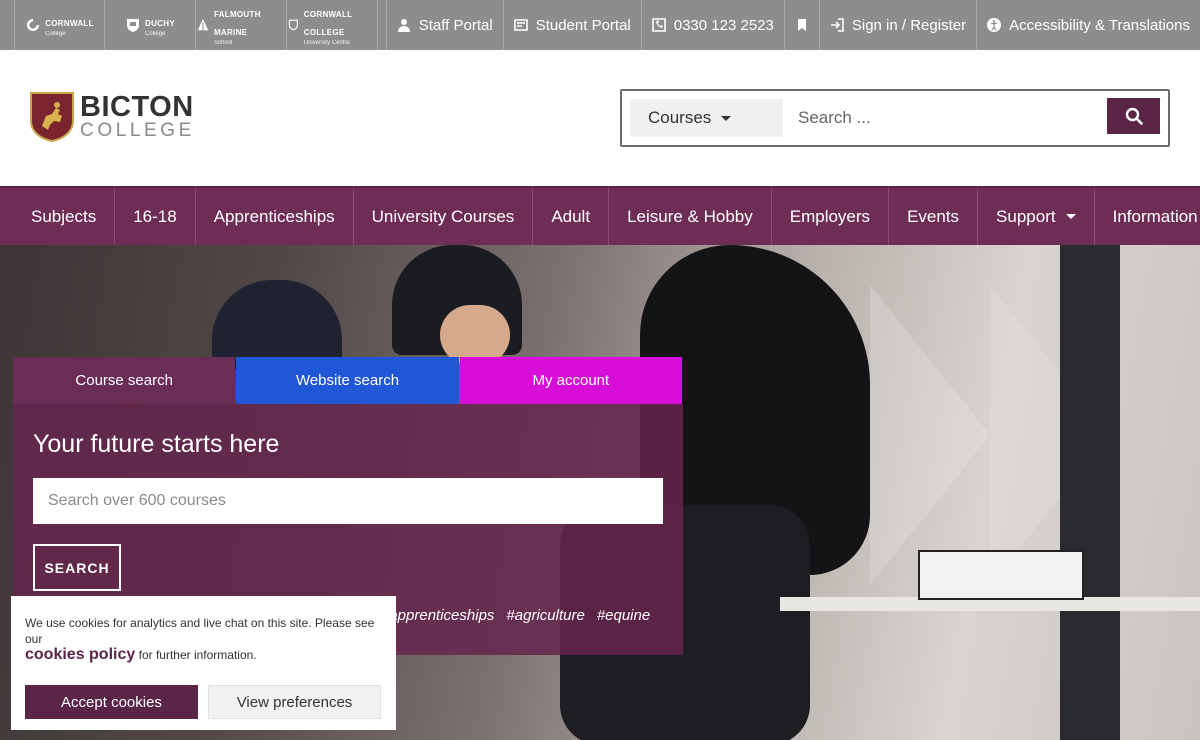  Describe the element at coordinates (294, 702) in the screenshot. I see `view-preferences-button: View preferences` at that location.